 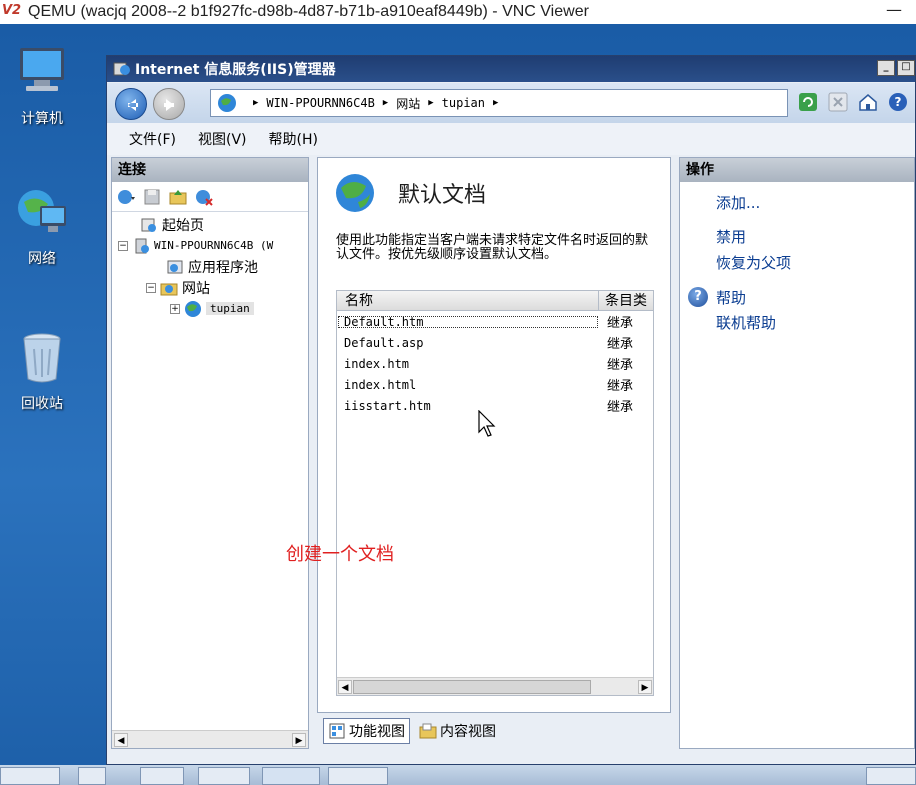 What do you see at coordinates (42, 226) in the screenshot?
I see `desktop-icon-network: 网络` at bounding box center [42, 226].